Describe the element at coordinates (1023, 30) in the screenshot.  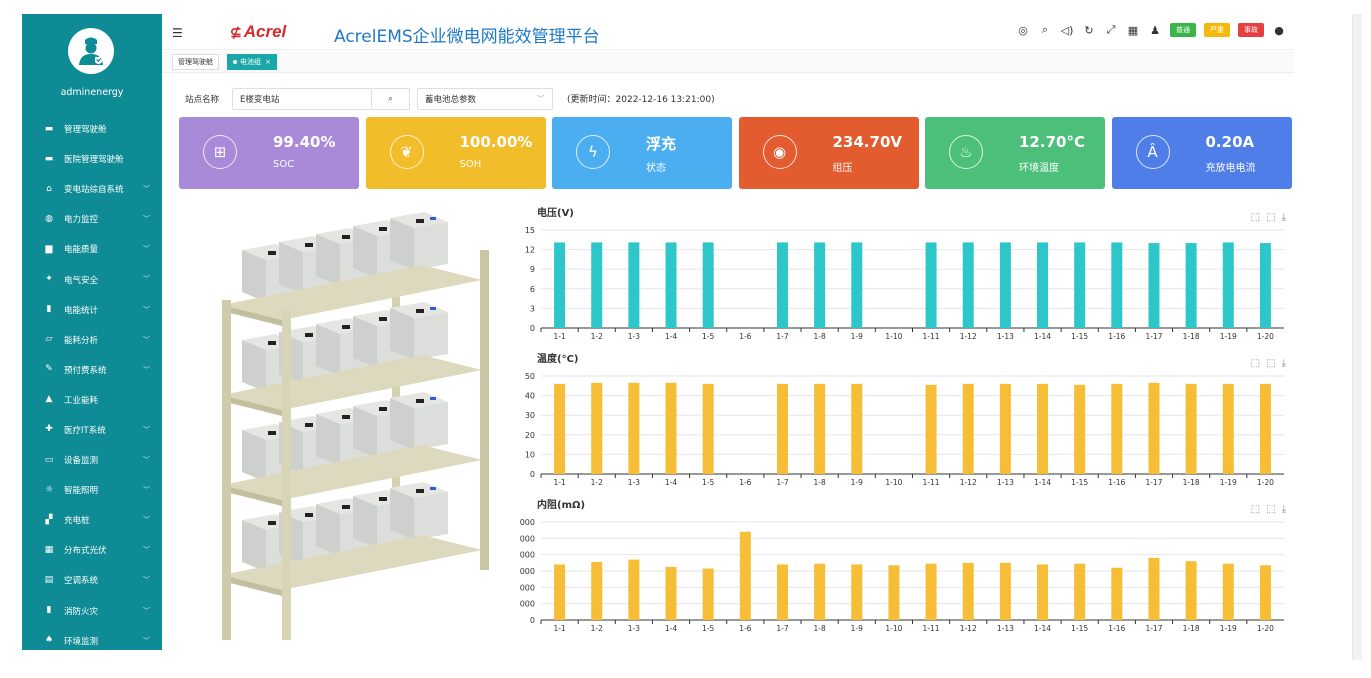
I see `support-icon: ◎` at that location.